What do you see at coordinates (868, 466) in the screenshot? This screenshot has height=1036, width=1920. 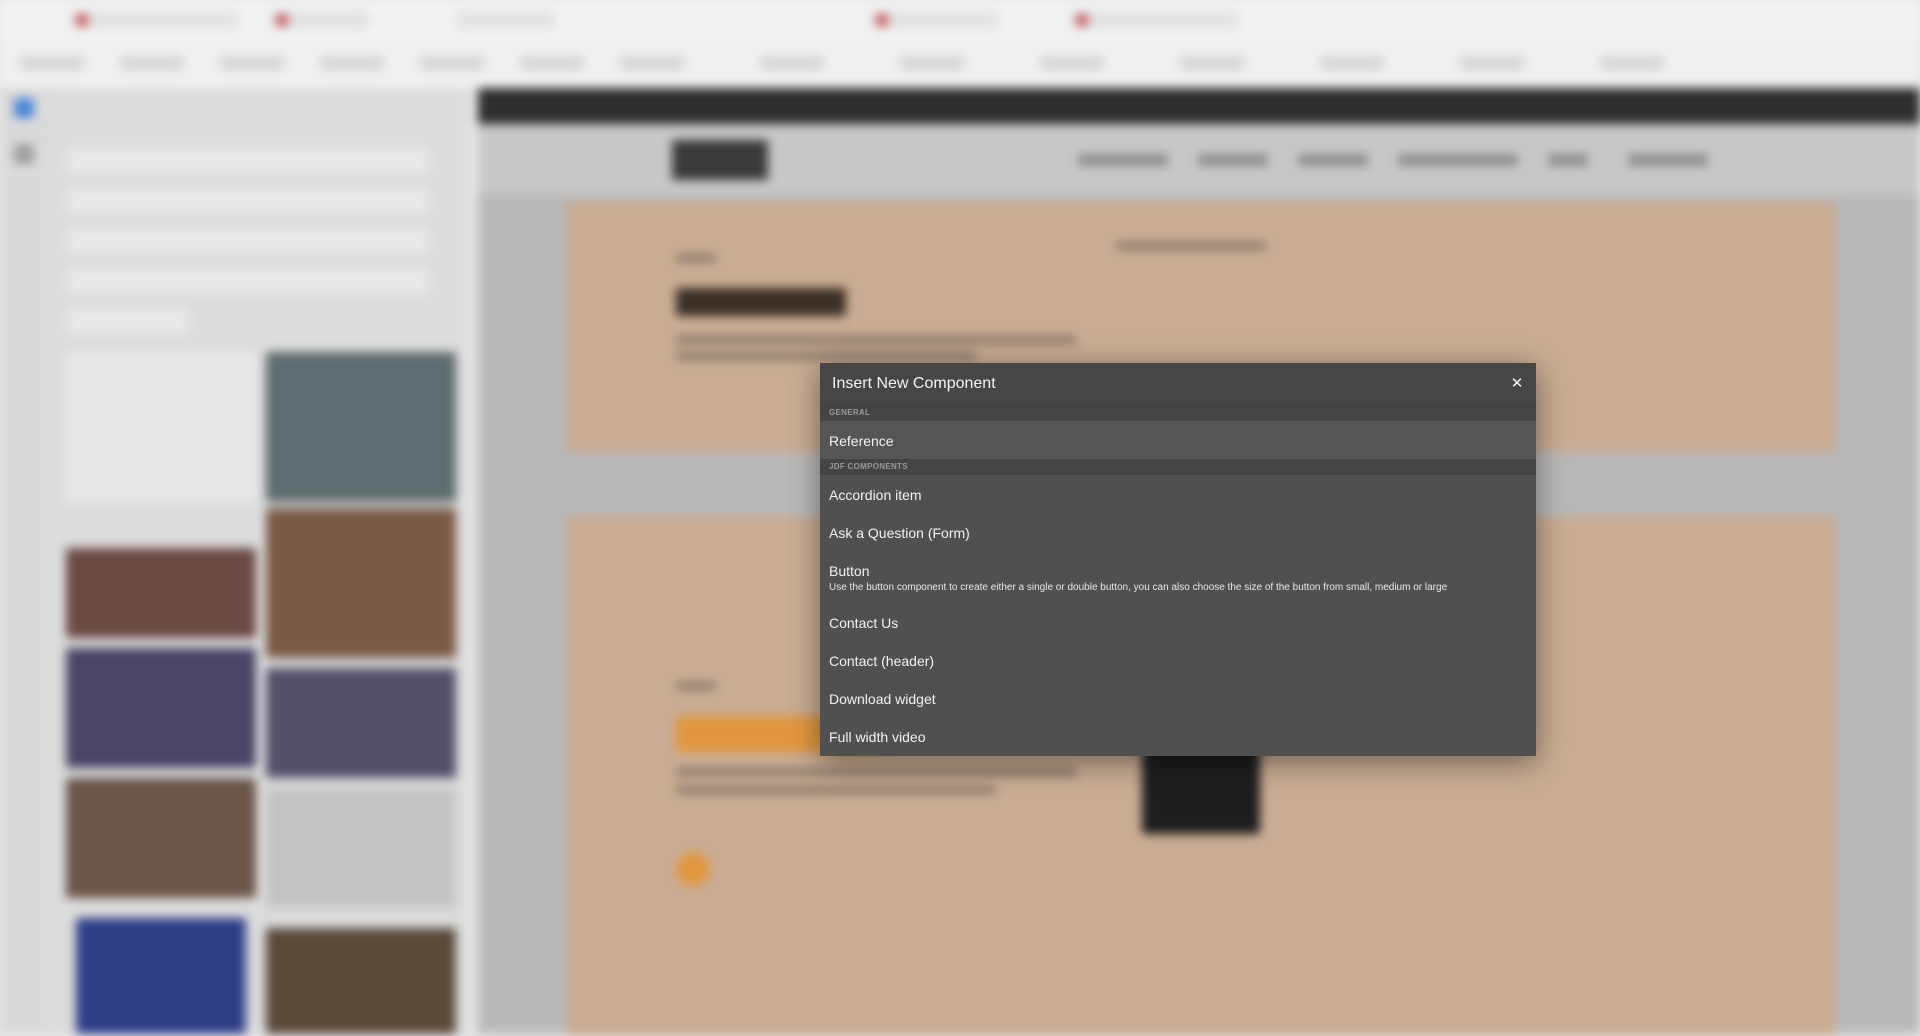 I see `group-header-label: JDF COMPONENTS` at bounding box center [868, 466].